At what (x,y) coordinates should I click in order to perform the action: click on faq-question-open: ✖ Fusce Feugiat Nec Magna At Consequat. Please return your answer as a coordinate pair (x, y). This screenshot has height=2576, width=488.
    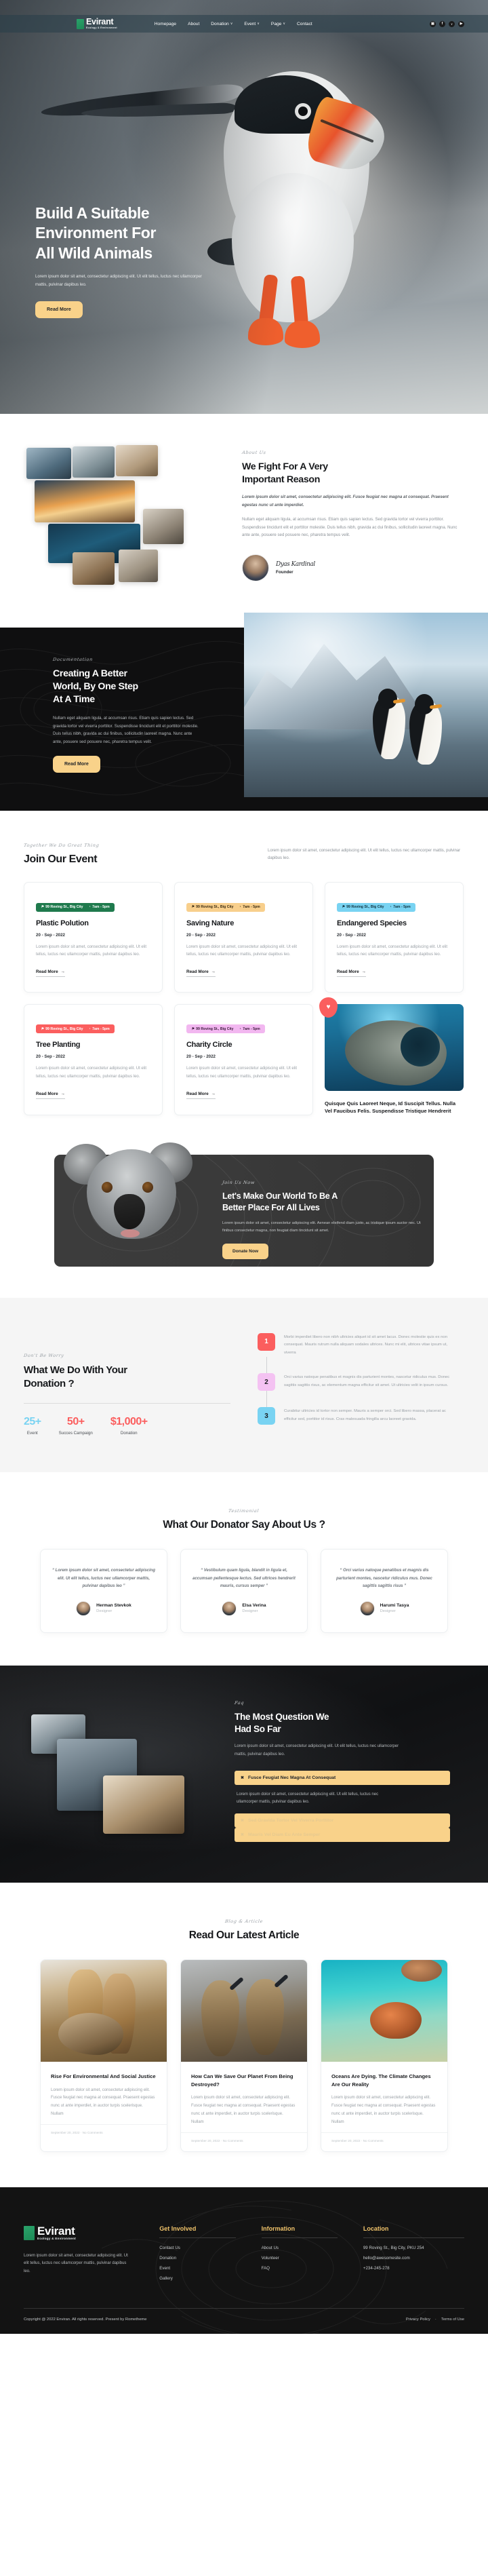
    Looking at the image, I should click on (343, 1777).